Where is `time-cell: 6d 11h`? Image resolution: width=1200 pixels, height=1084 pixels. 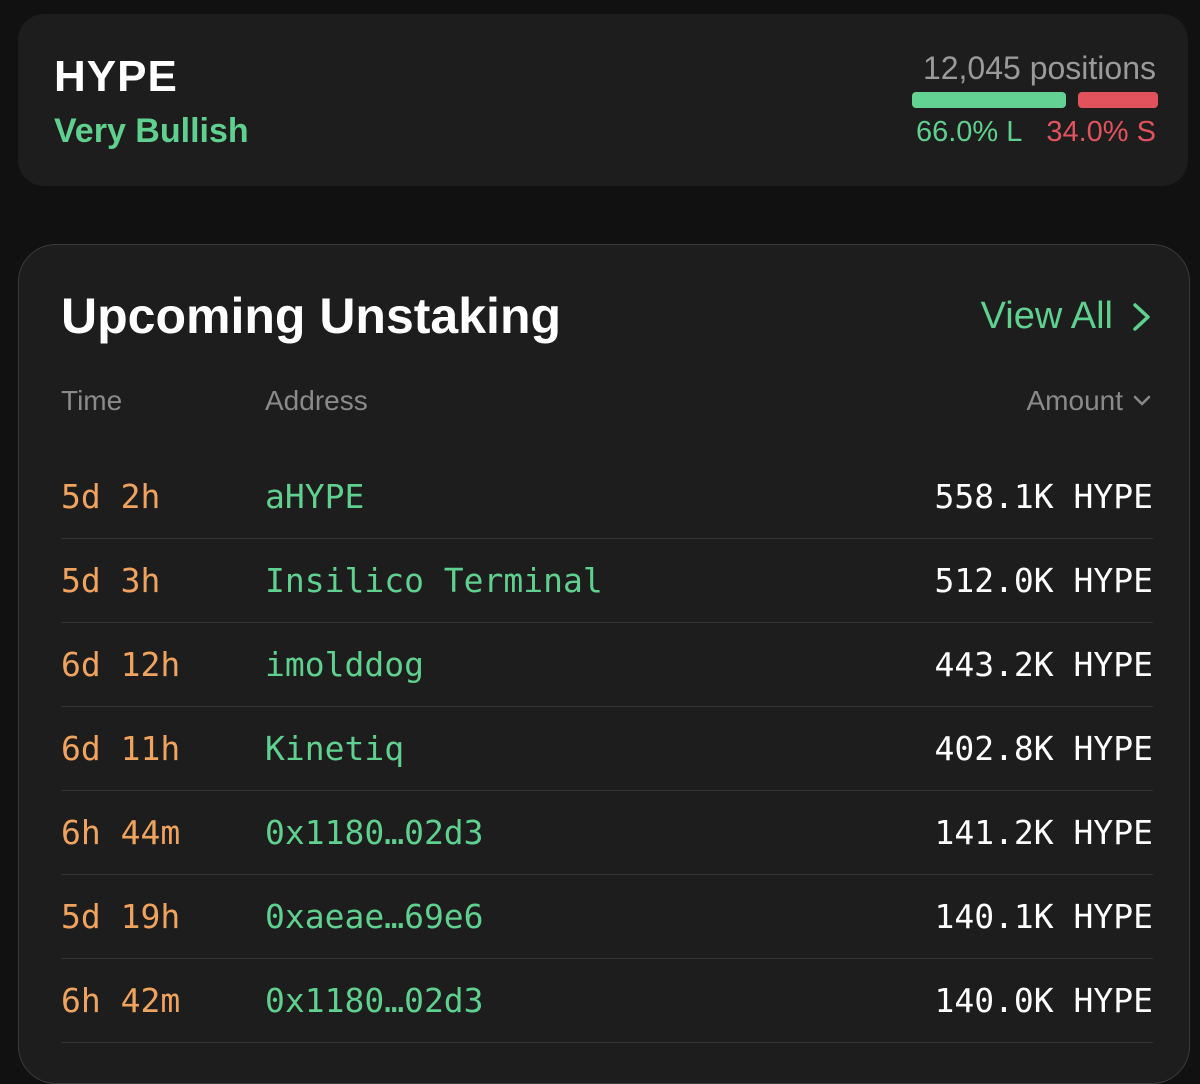
time-cell: 6d 11h is located at coordinates (121, 748).